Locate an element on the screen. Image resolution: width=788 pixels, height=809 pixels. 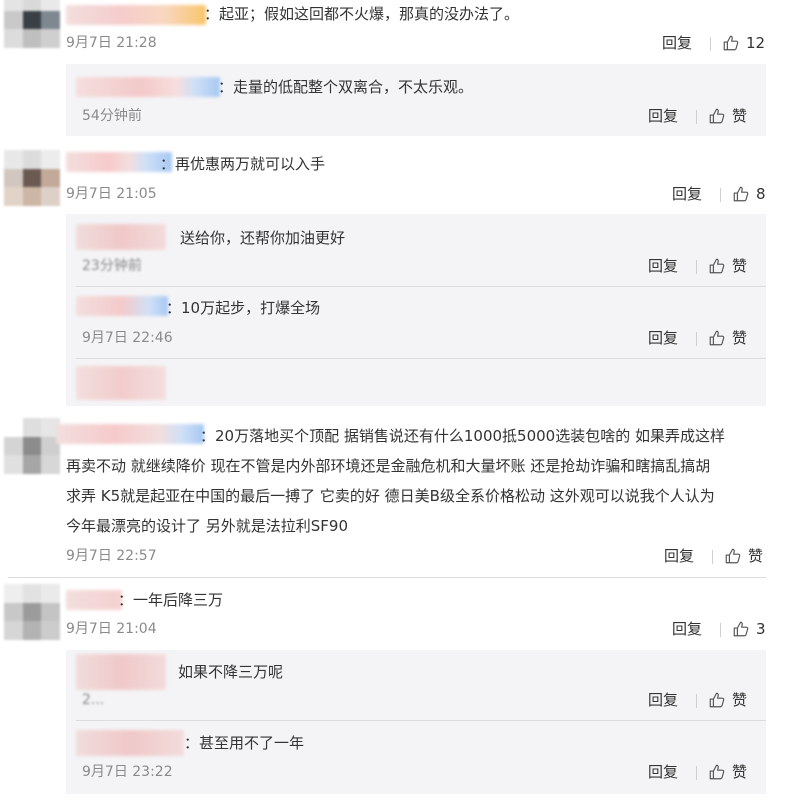
reply-time: 54分钟前 is located at coordinates (112, 116).